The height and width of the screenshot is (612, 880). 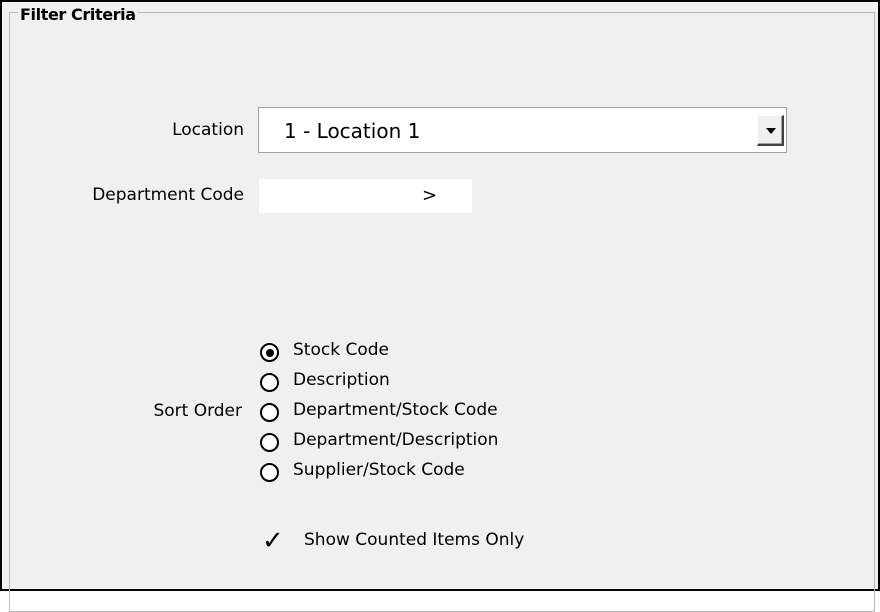 I want to click on radio-description: Description, so click(x=408, y=382).